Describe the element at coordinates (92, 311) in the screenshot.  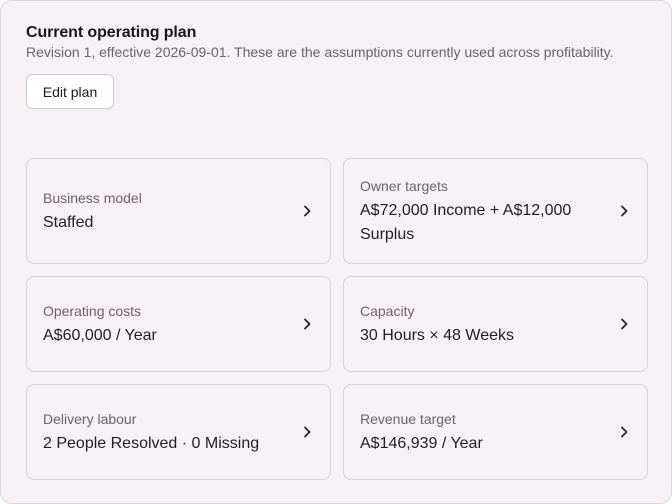
I see `card-label: Operating costs` at that location.